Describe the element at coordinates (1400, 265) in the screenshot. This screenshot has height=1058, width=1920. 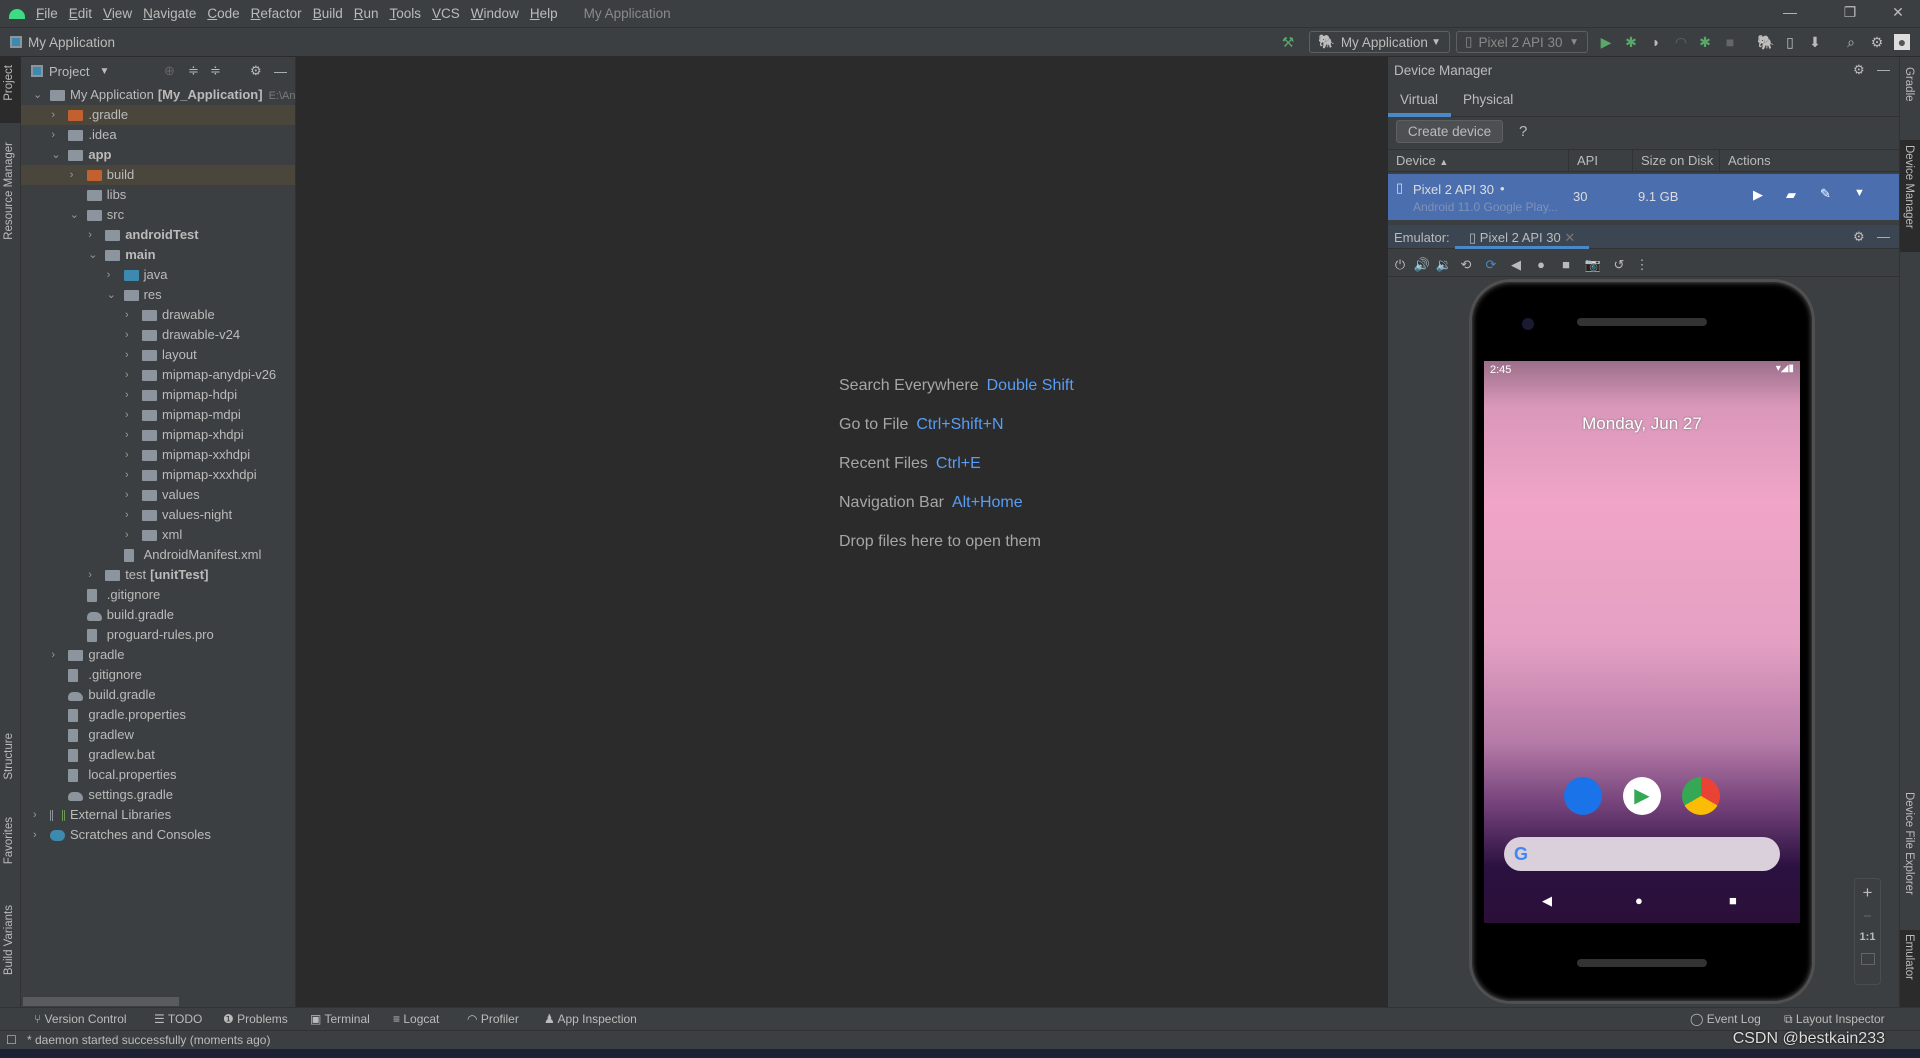
I see `power-icon: ⏻` at that location.